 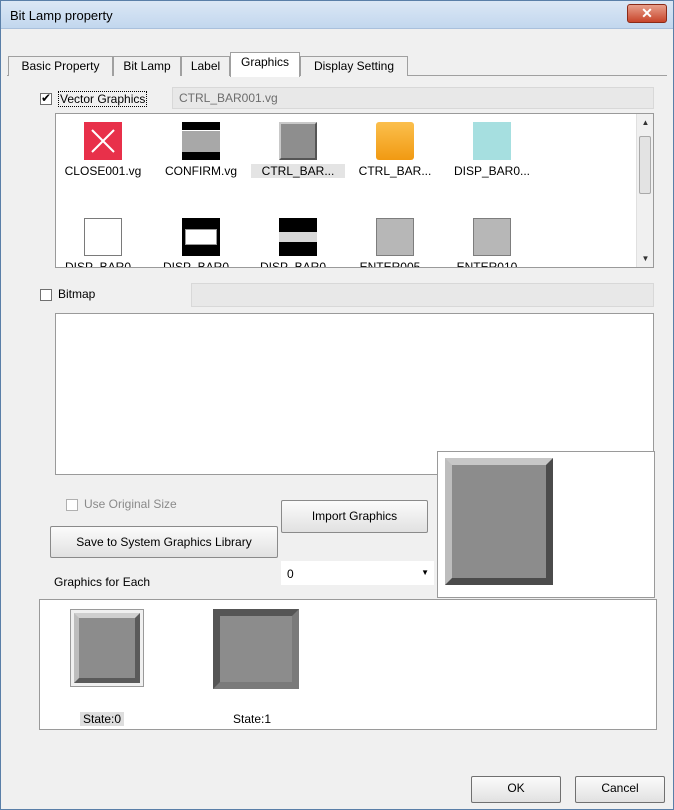 I want to click on use-original-size-checkbox, so click(x=72, y=505).